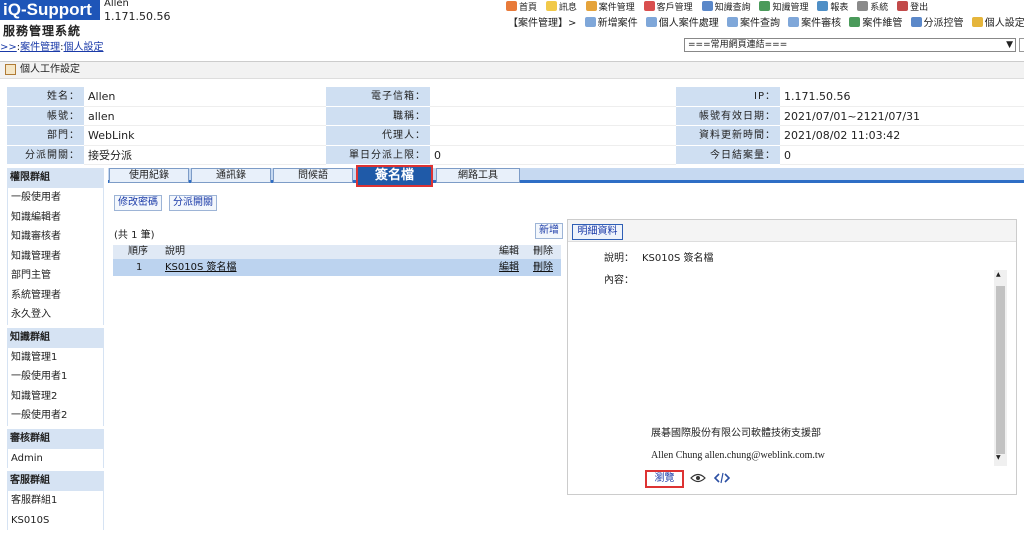  Describe the element at coordinates (55, 237) in the screenshot. I see `list-item: 知識審核者` at that location.